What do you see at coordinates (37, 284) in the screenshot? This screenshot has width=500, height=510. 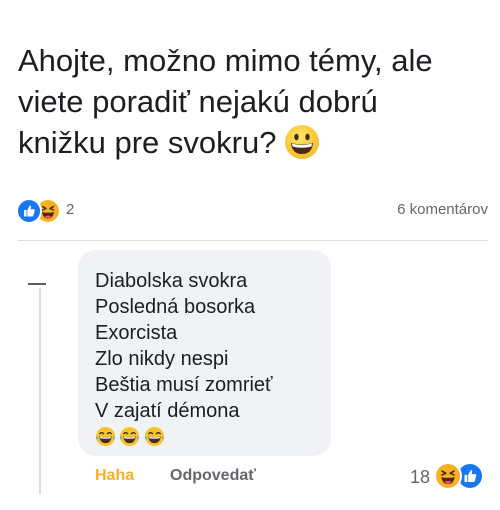 I see `thread-connector` at bounding box center [37, 284].